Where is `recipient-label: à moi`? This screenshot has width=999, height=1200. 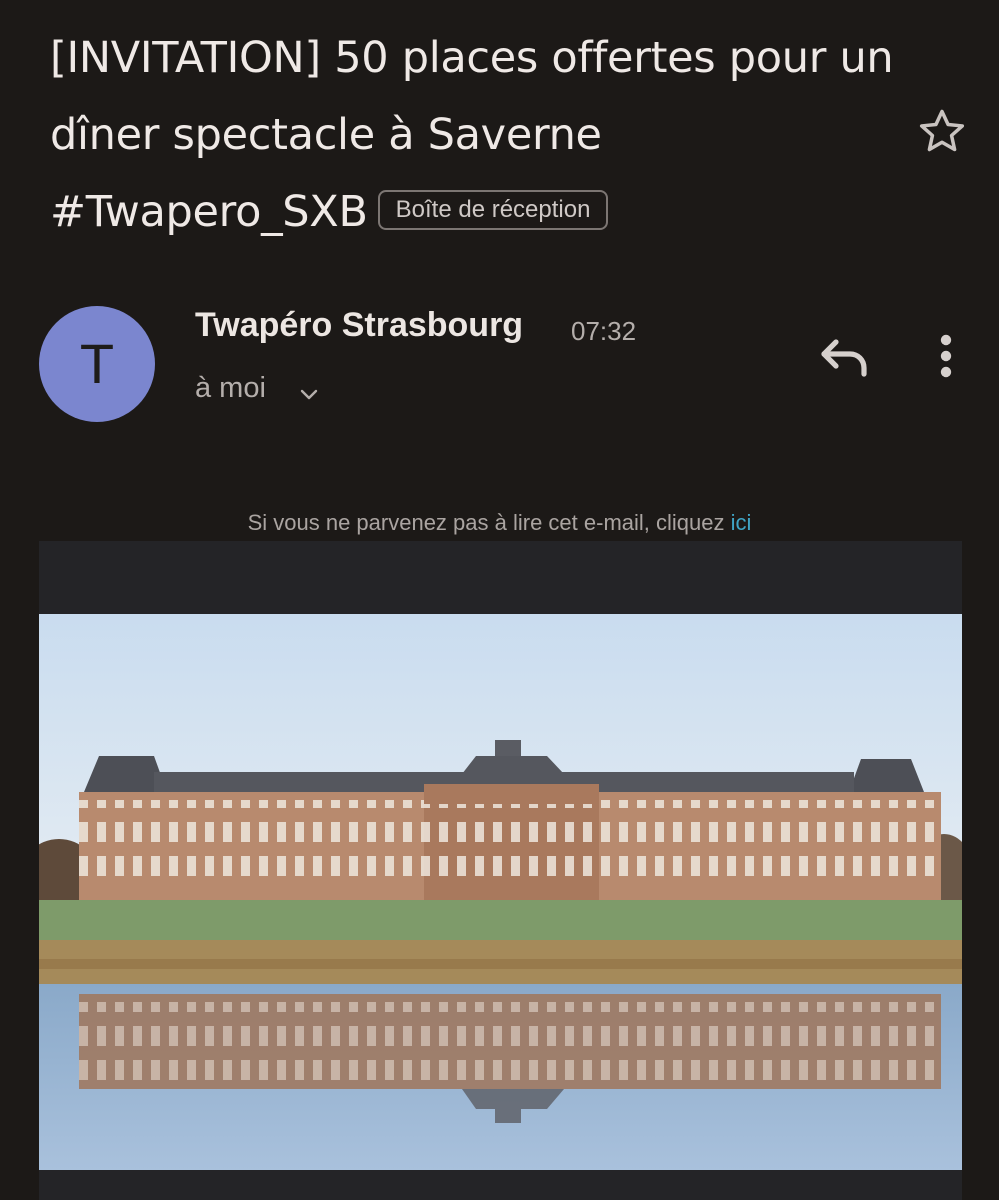 recipient-label: à moi is located at coordinates (230, 388).